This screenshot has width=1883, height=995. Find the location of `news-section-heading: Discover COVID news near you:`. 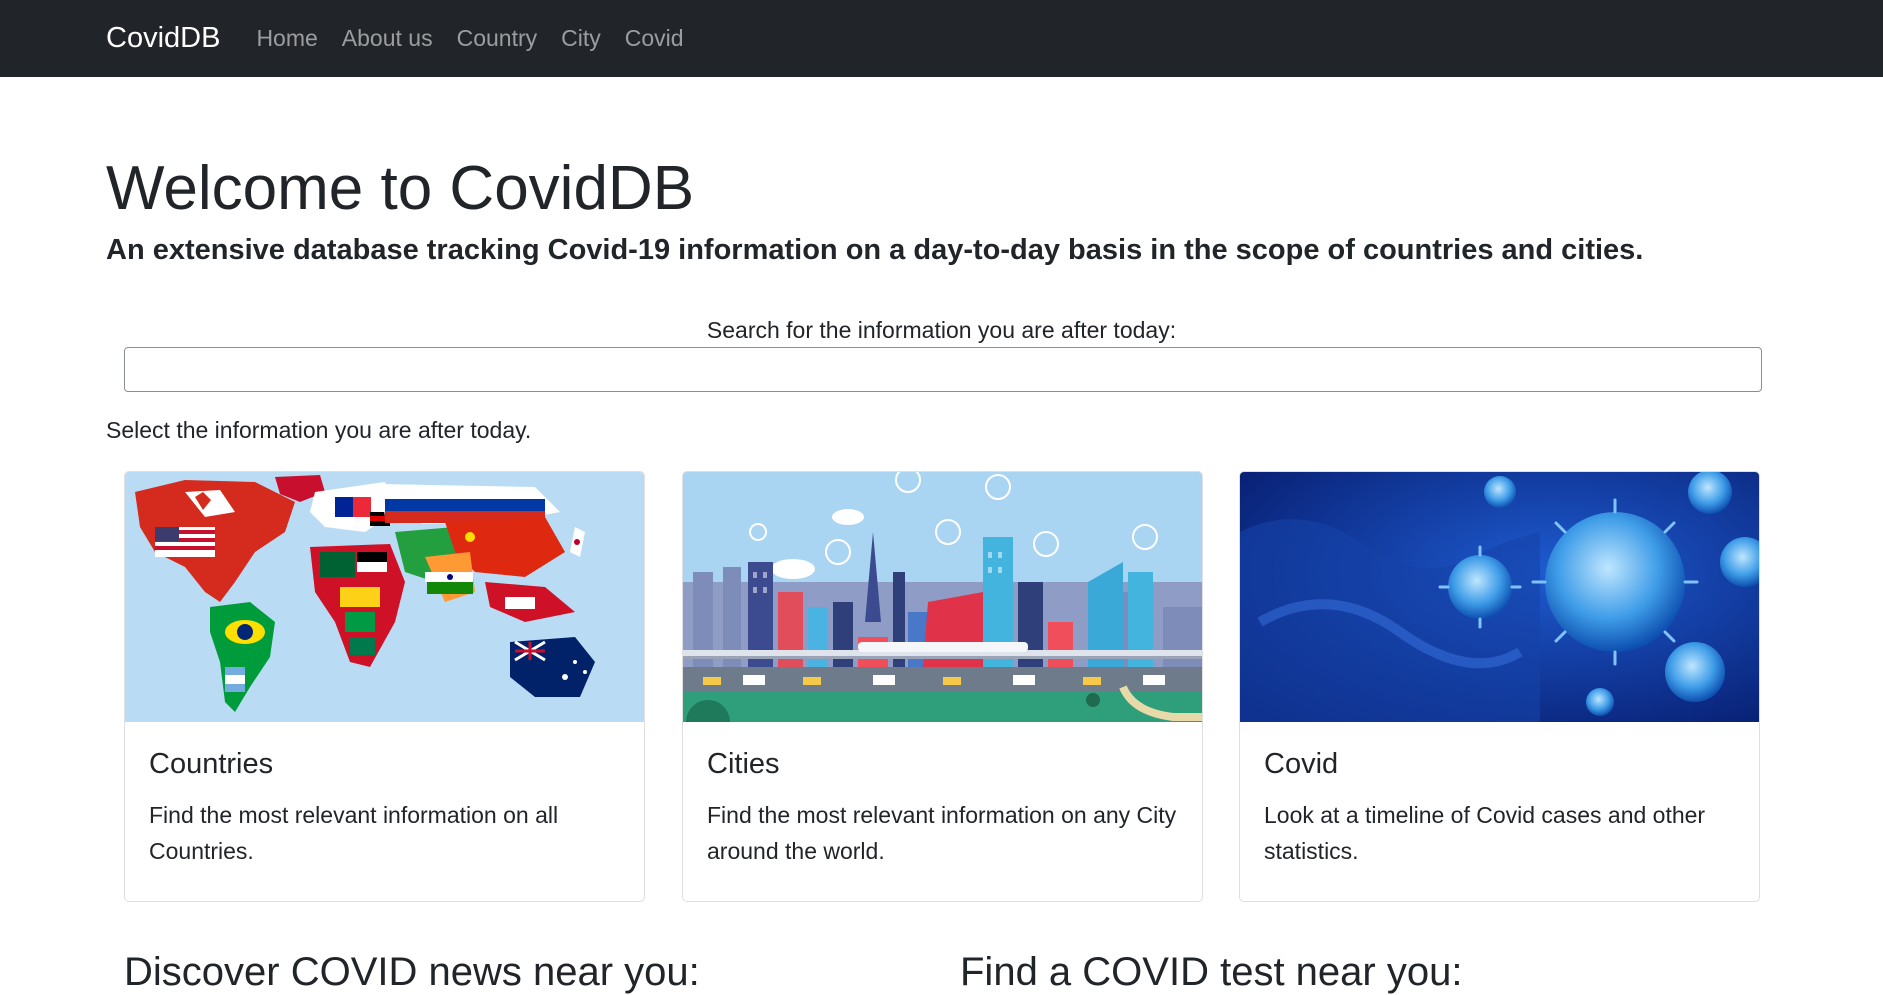

news-section-heading: Discover COVID news near you: is located at coordinates (412, 972).